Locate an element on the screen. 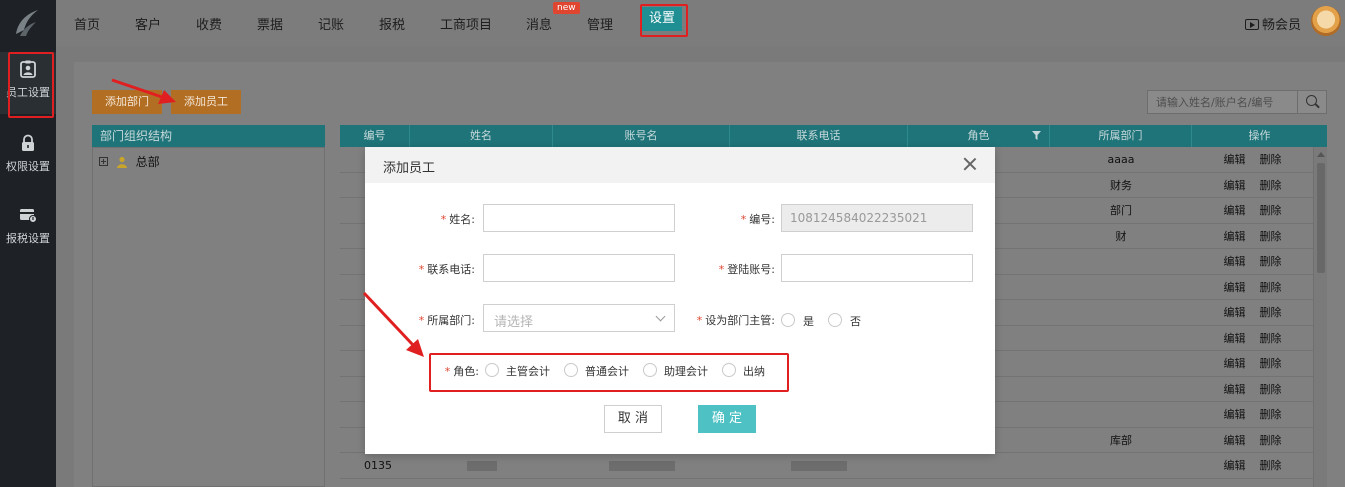 The width and height of the screenshot is (1345, 487). search-icon is located at coordinates (1311, 102).